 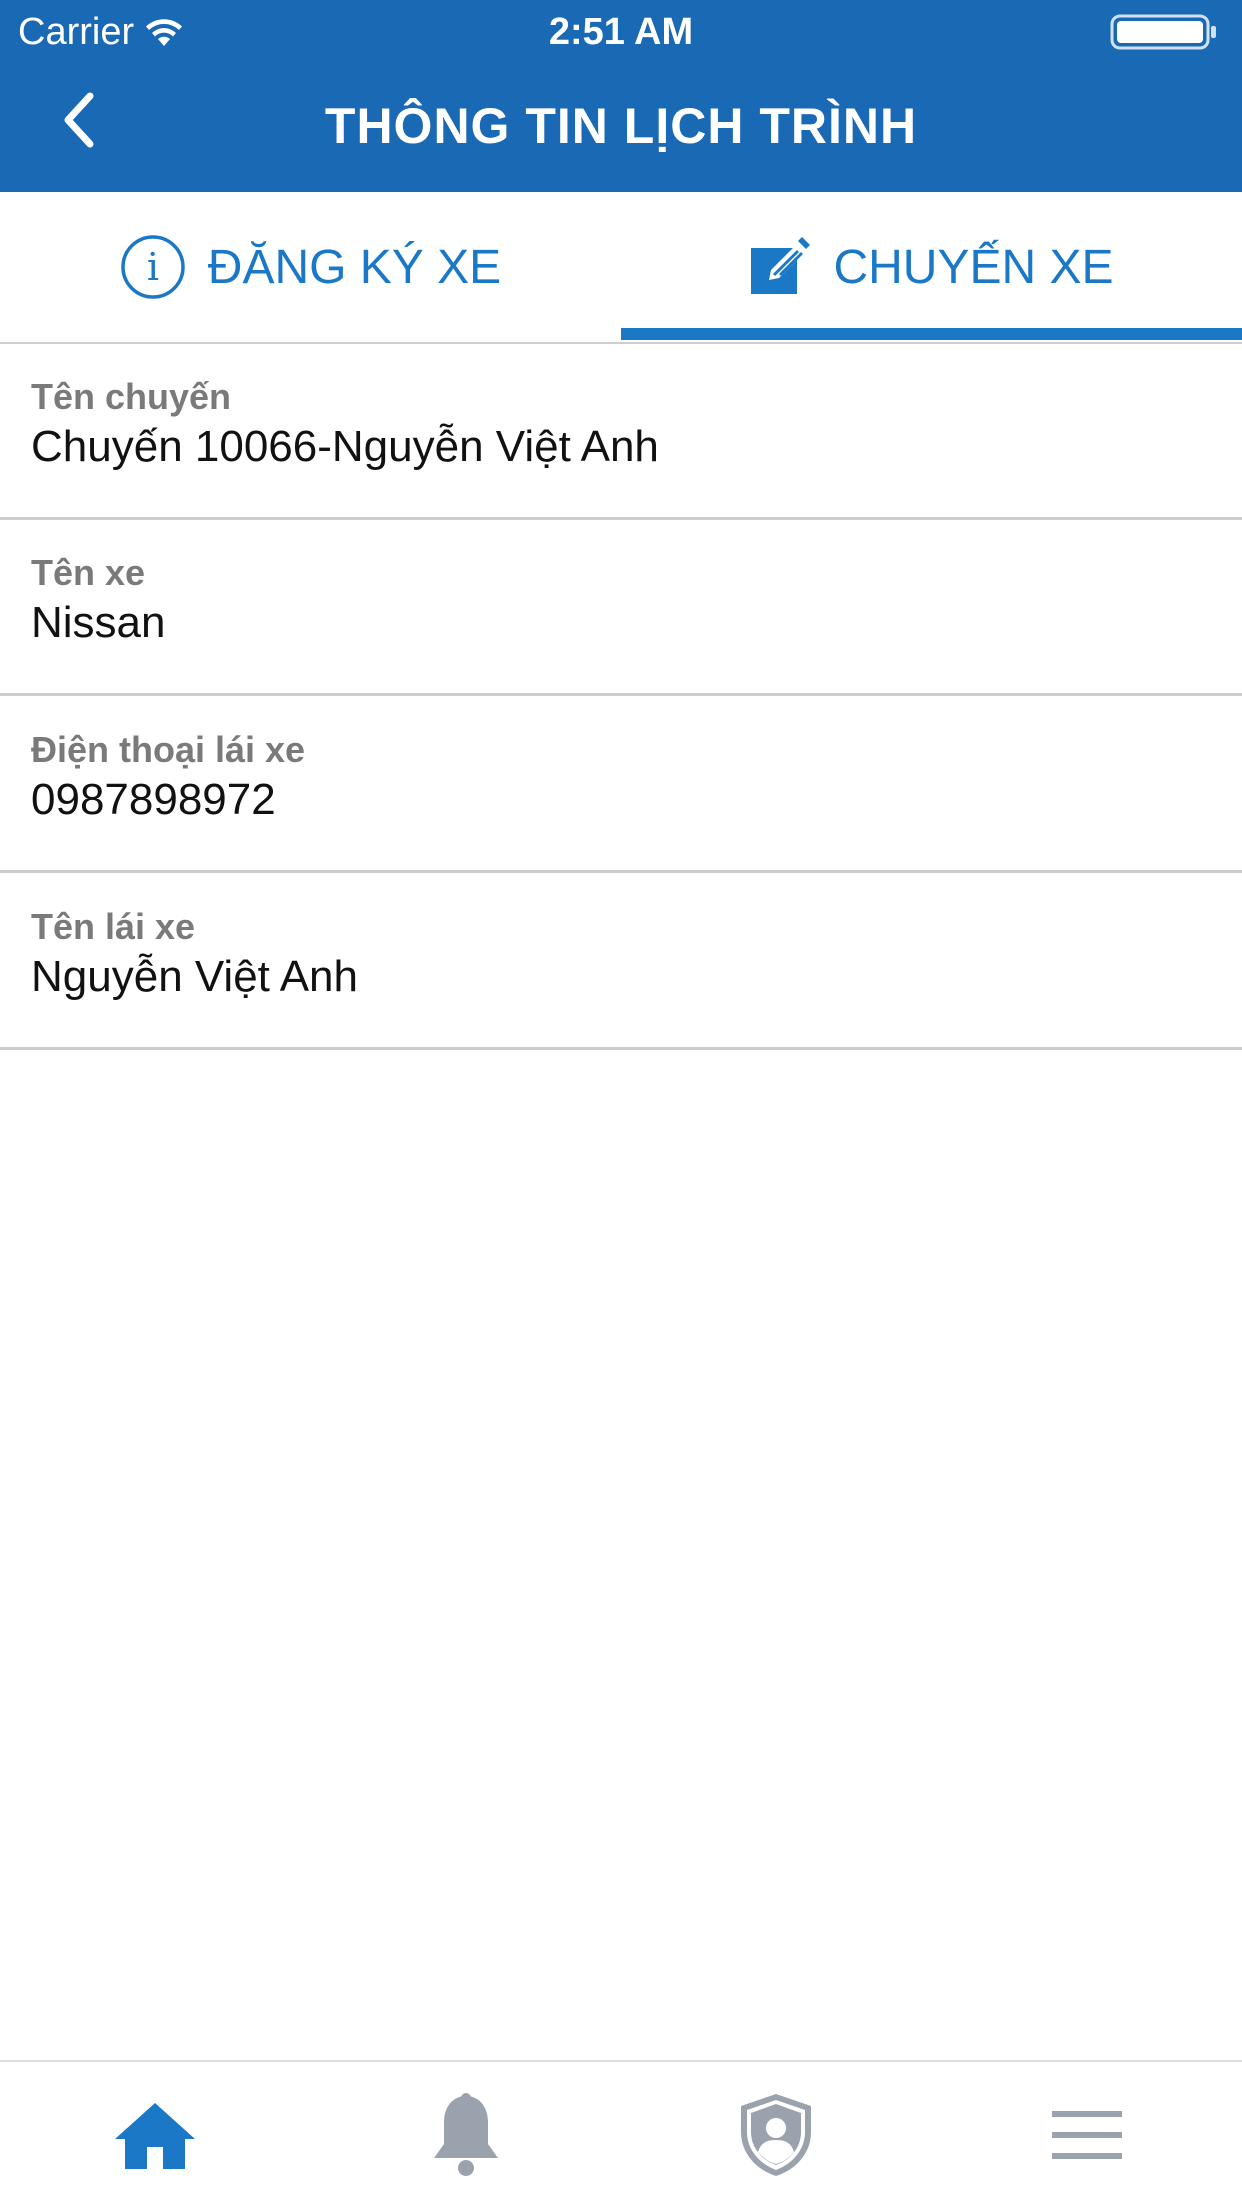 What do you see at coordinates (88, 572) in the screenshot?
I see `field-label: Tên xe` at bounding box center [88, 572].